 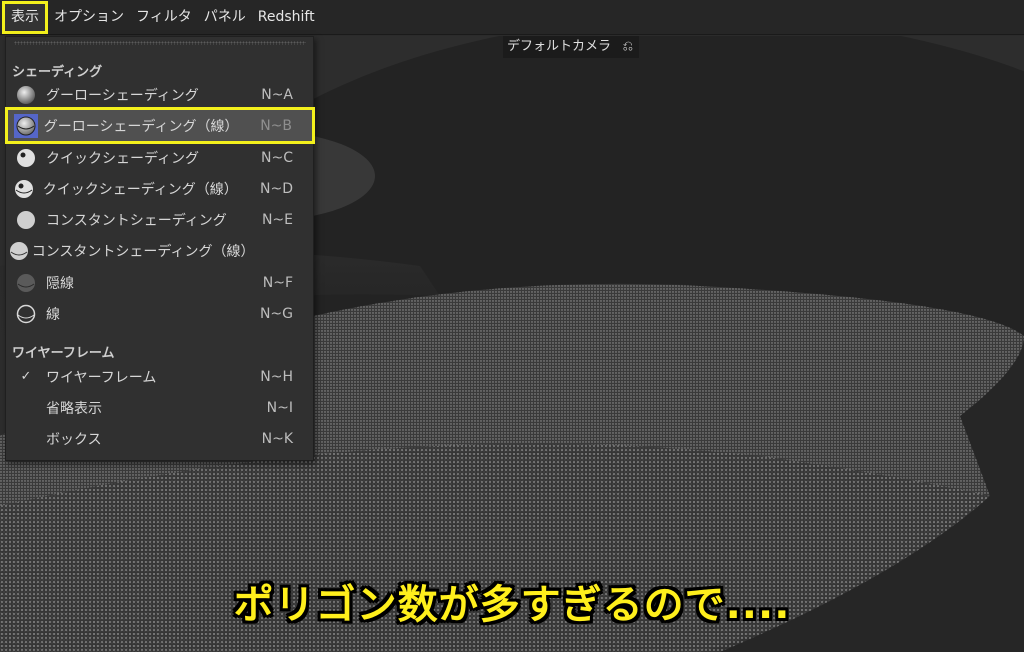 I want to click on quick-lines-icon, so click(x=24, y=189).